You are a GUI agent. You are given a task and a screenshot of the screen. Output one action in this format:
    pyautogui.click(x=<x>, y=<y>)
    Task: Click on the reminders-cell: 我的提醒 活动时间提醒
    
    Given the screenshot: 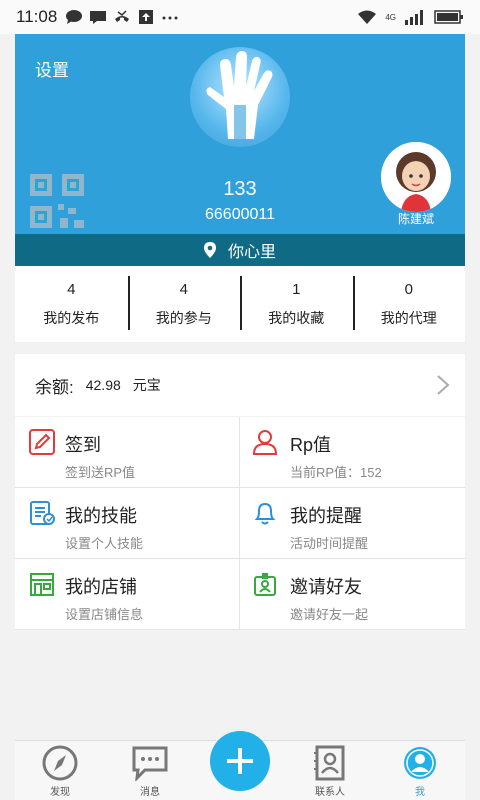 What is the action you would take?
    pyautogui.click(x=352, y=523)
    